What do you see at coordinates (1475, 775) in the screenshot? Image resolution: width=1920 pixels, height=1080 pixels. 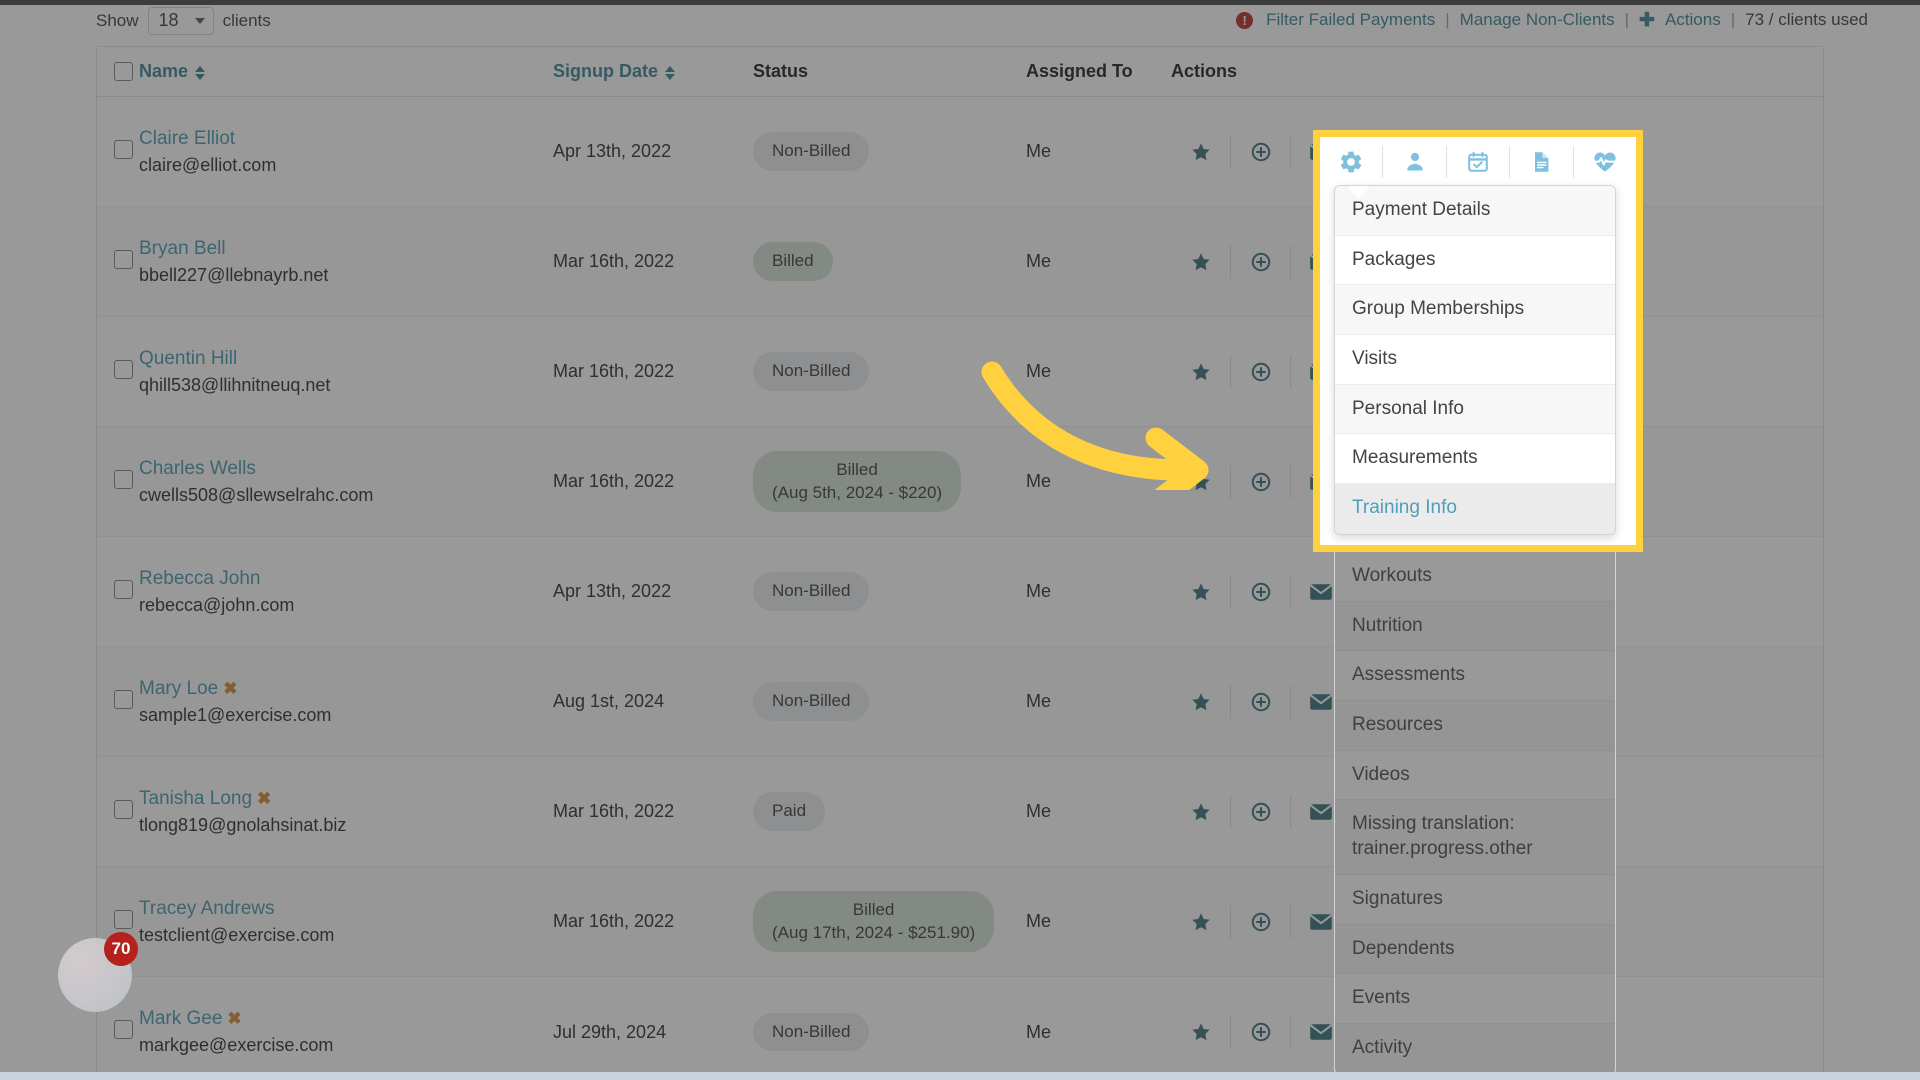 I see `context-menu-item: Videos` at bounding box center [1475, 775].